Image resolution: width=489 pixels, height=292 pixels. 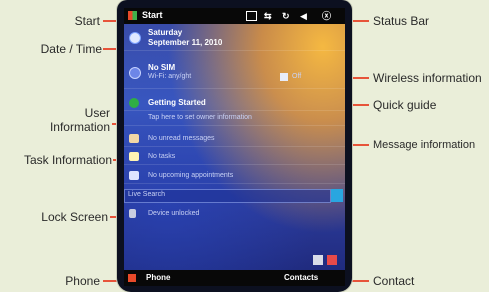 I want to click on wireless-tag: Off, so click(x=297, y=76).